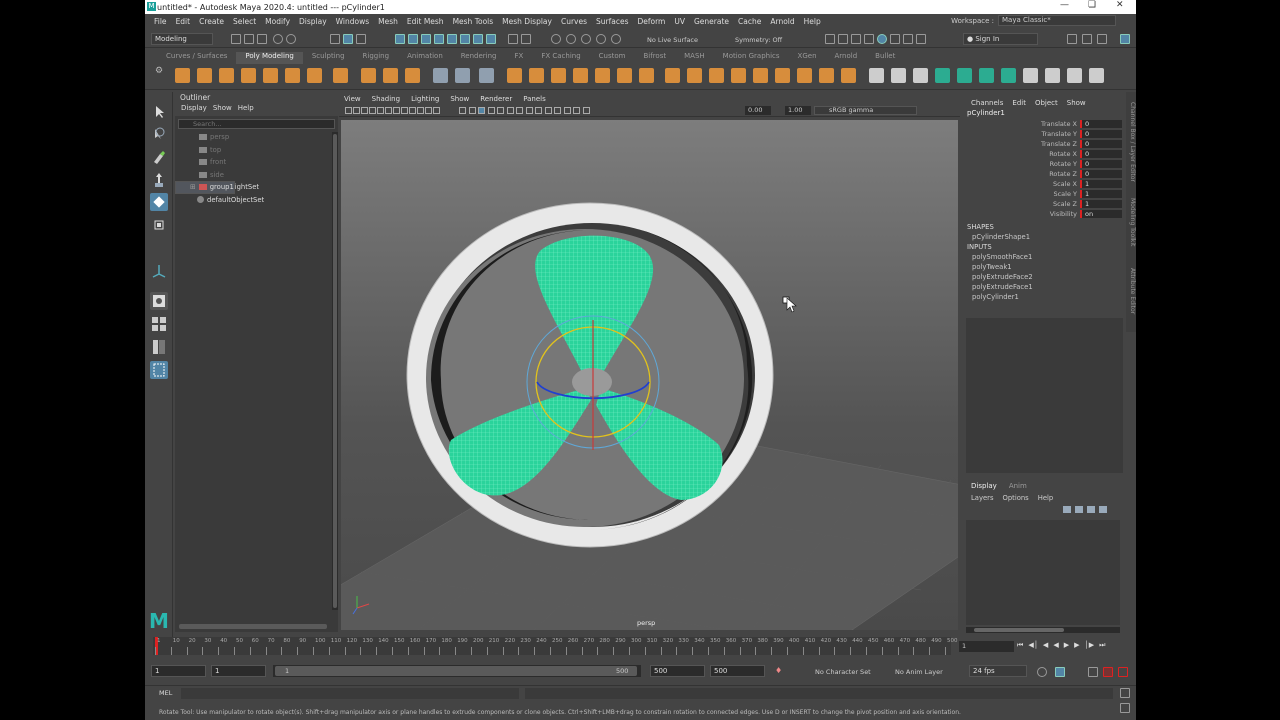 This screenshot has height=720, width=1280. I want to click on show-manipulator-icon, so click(159, 271).